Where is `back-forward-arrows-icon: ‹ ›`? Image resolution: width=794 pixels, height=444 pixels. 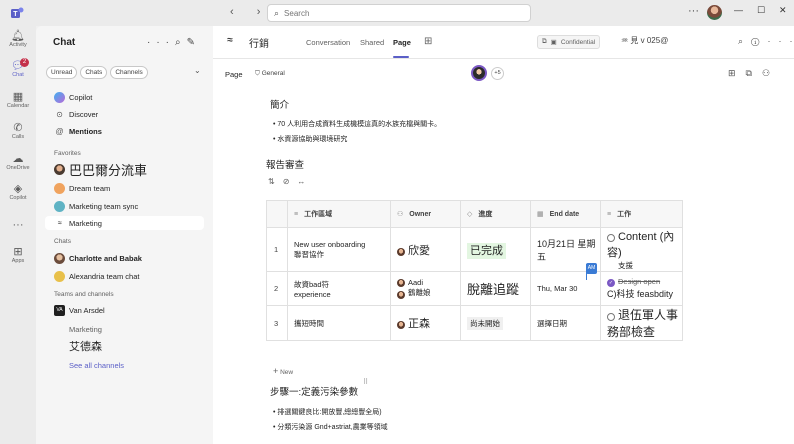 back-forward-arrows-icon: ‹ › is located at coordinates (250, 12).